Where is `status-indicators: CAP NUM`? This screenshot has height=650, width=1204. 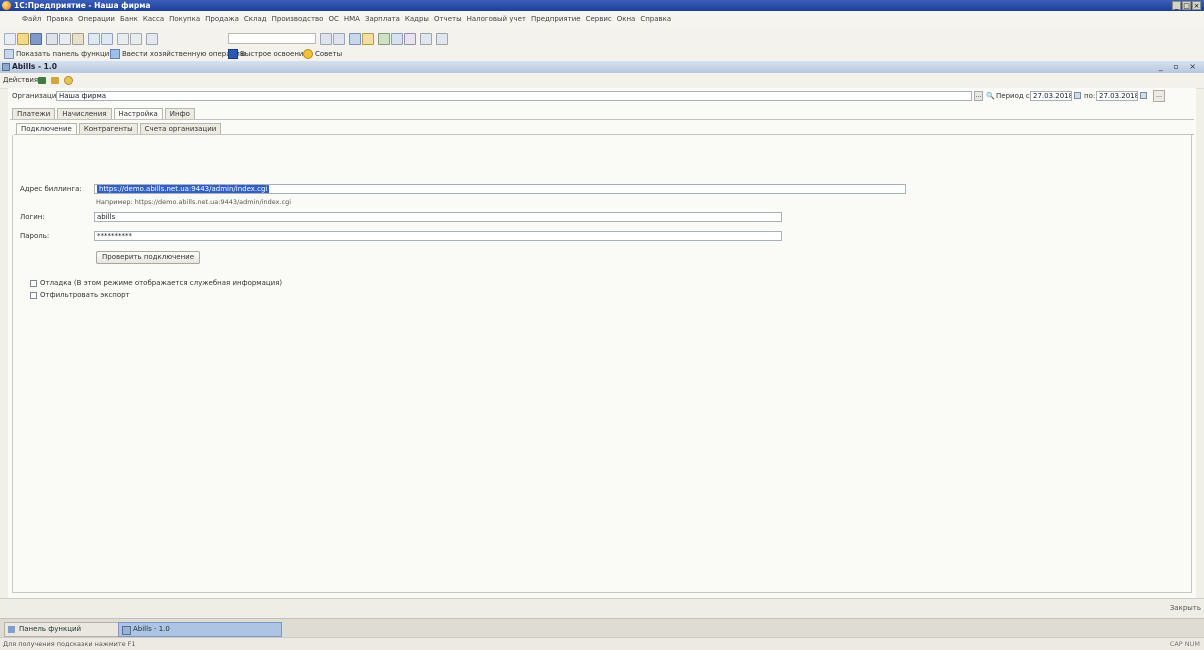
status-indicators: CAP NUM is located at coordinates (1184, 644).